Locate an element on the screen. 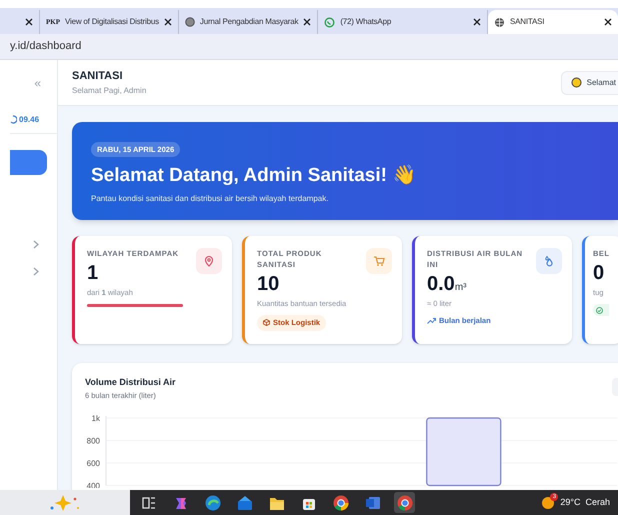 The image size is (618, 515). chart-title: Volume Distribusi Air is located at coordinates (131, 382).